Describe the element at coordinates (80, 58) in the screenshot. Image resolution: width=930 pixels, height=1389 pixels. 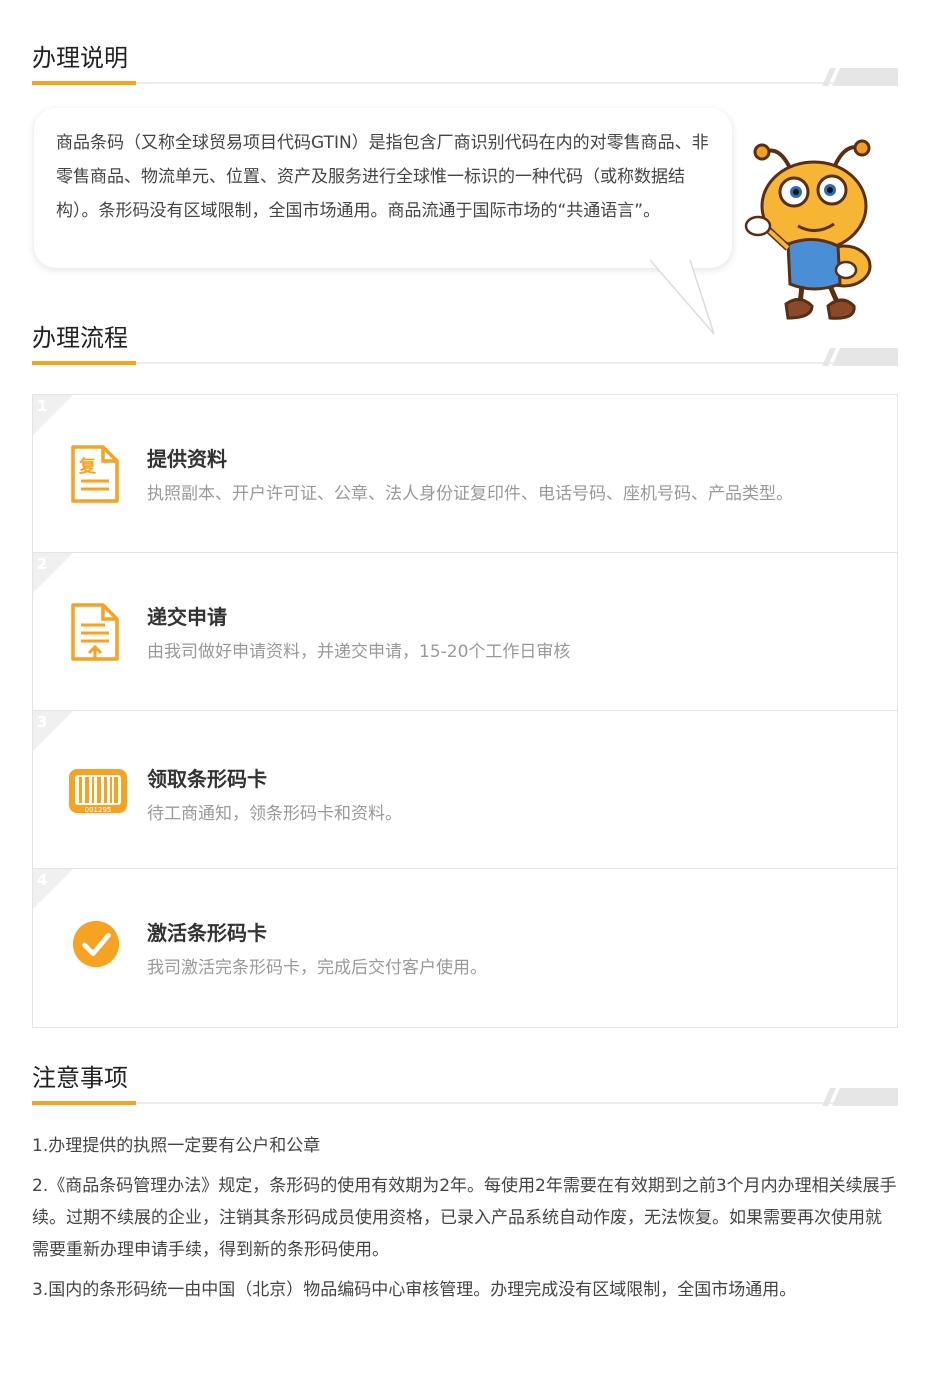
I see `section-title: 办理说明` at that location.